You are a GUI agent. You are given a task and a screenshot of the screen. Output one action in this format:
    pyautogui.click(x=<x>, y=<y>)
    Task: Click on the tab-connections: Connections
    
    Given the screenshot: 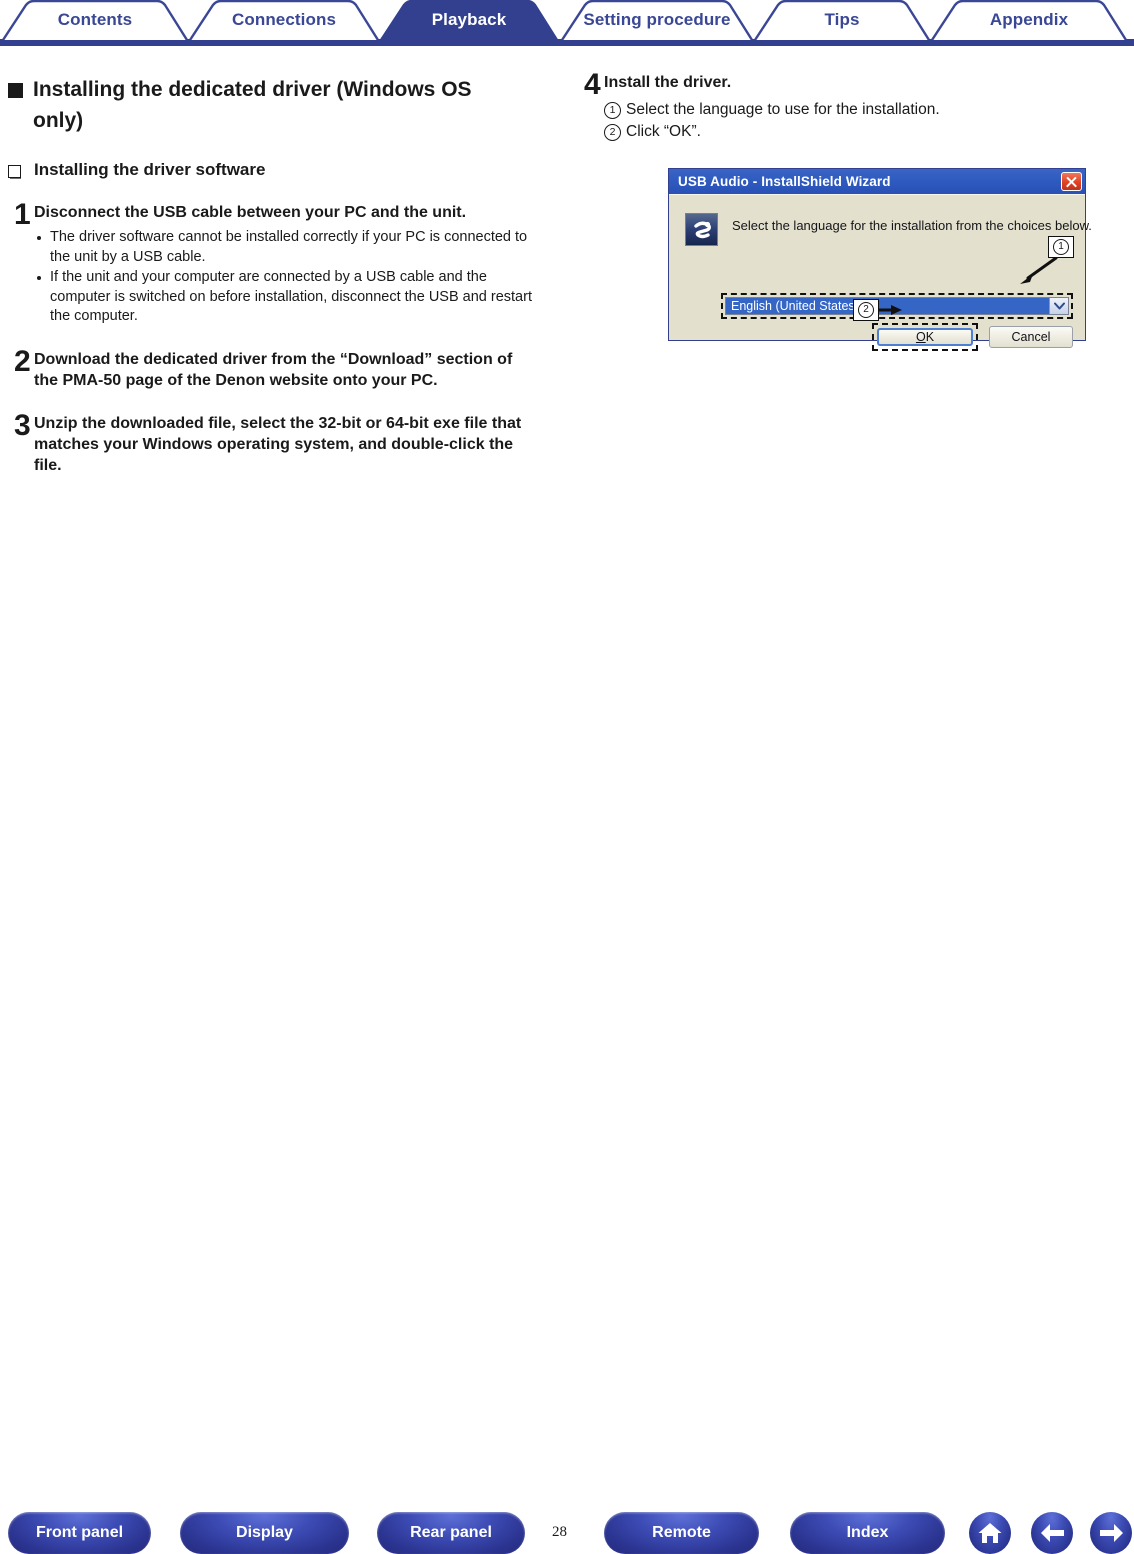 What is the action you would take?
    pyautogui.click(x=284, y=20)
    